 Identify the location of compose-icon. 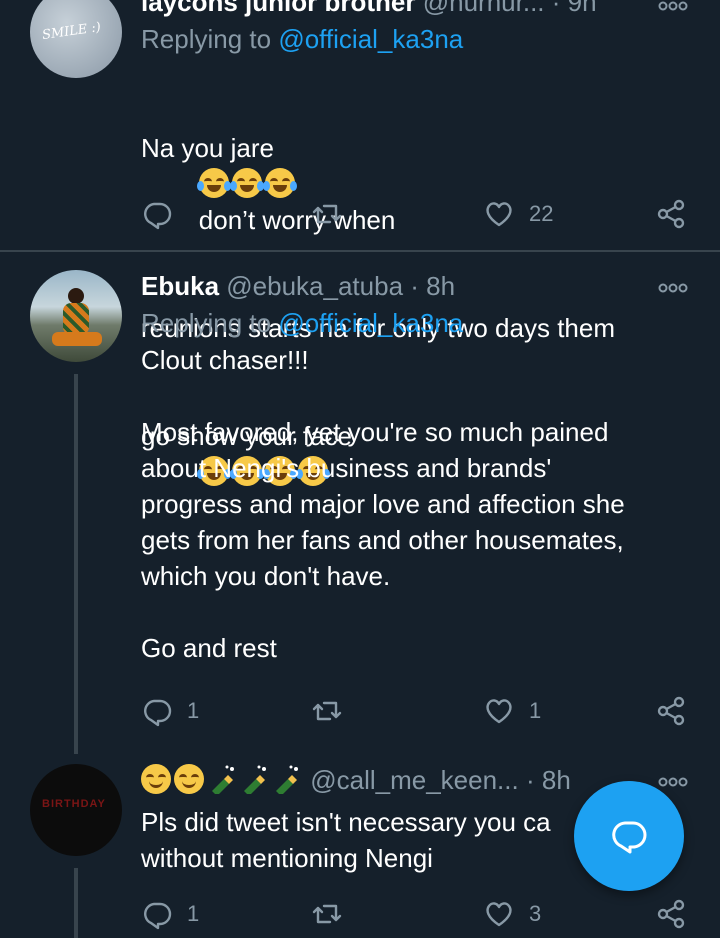
(629, 837).